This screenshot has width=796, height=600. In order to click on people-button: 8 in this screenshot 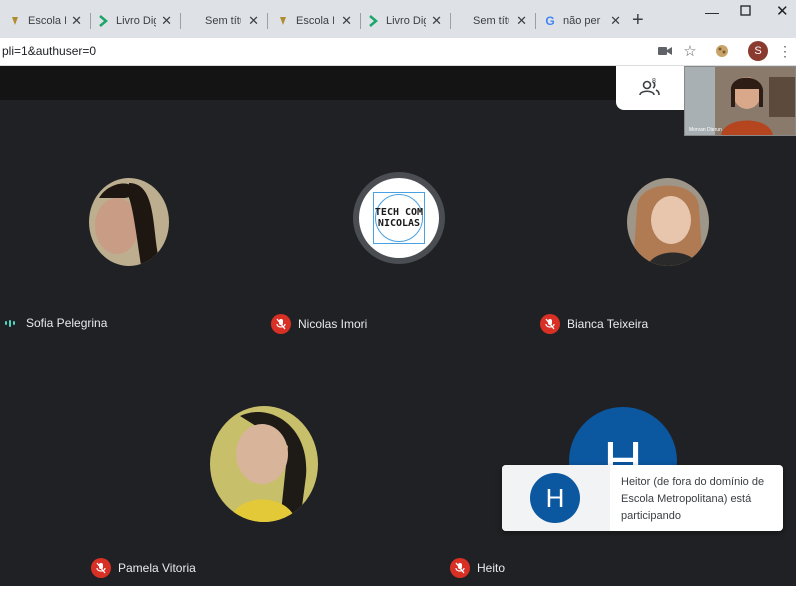, I will do `click(650, 88)`.